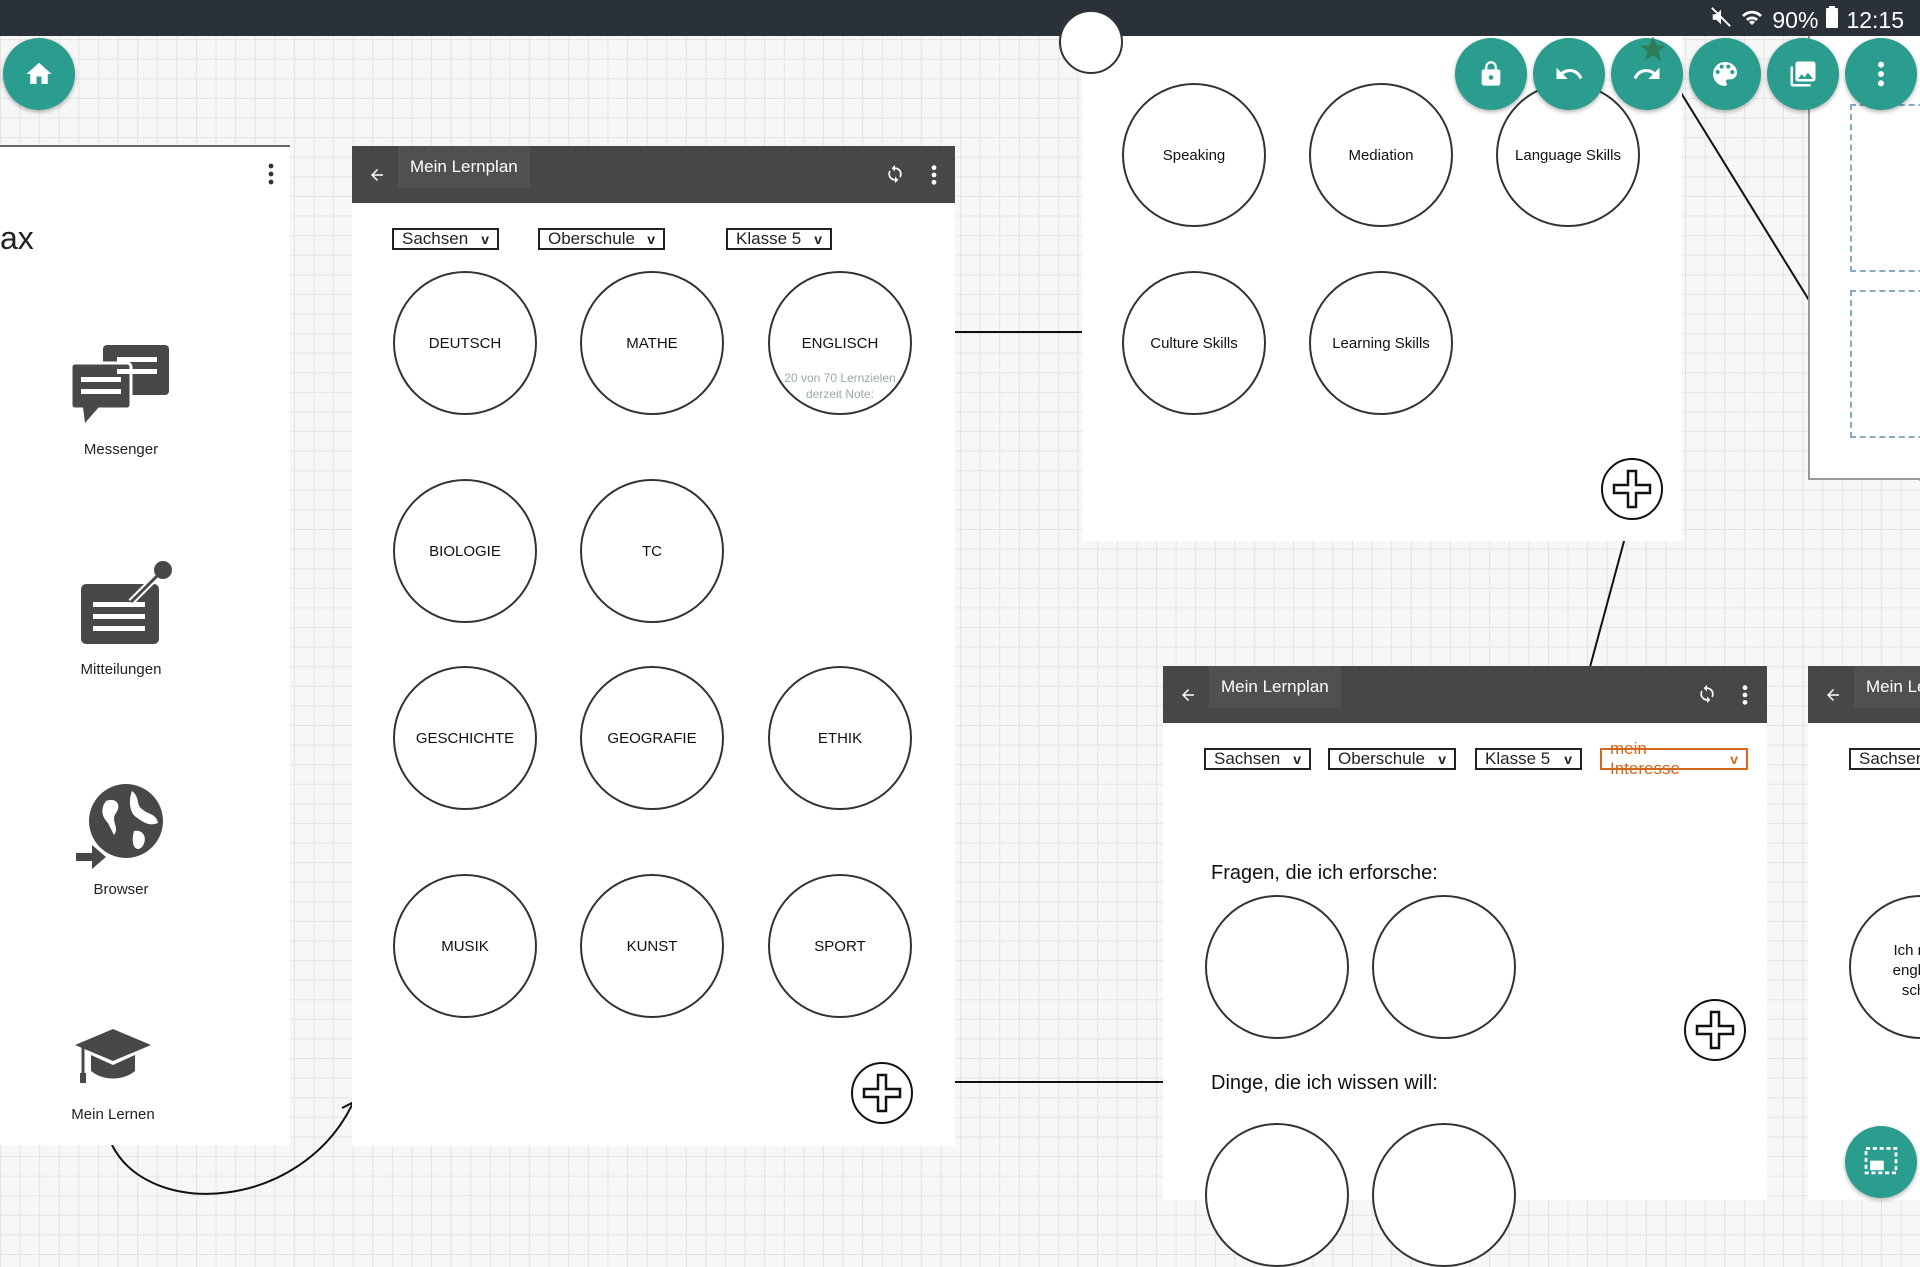 This screenshot has width=1920, height=1267. What do you see at coordinates (121, 387) in the screenshot?
I see `messenger-icon` at bounding box center [121, 387].